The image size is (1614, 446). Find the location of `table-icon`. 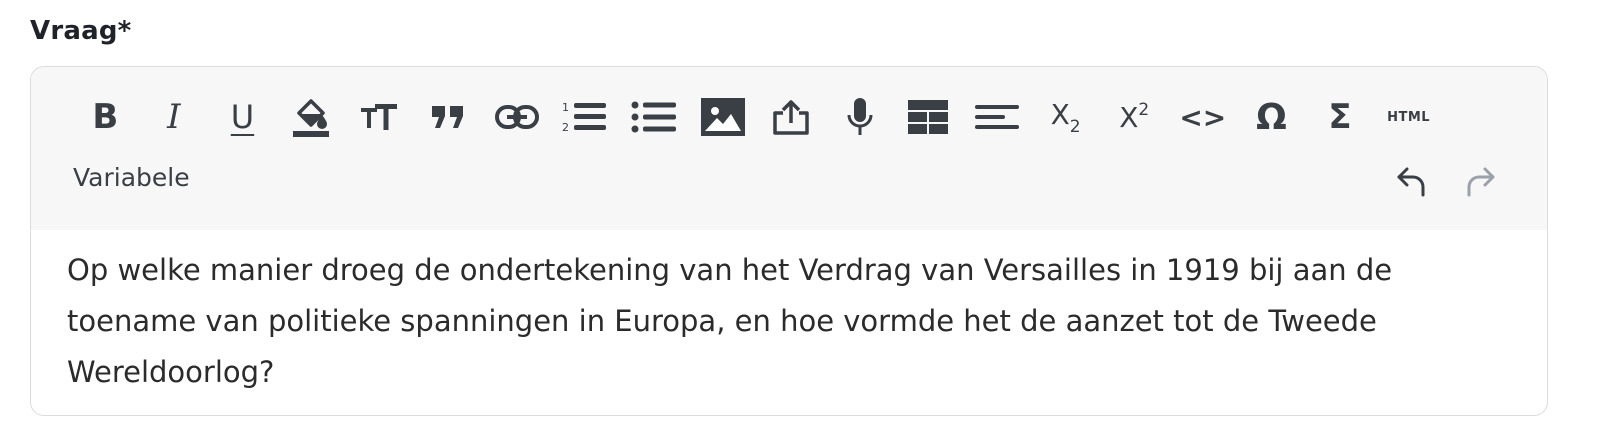

table-icon is located at coordinates (928, 117).